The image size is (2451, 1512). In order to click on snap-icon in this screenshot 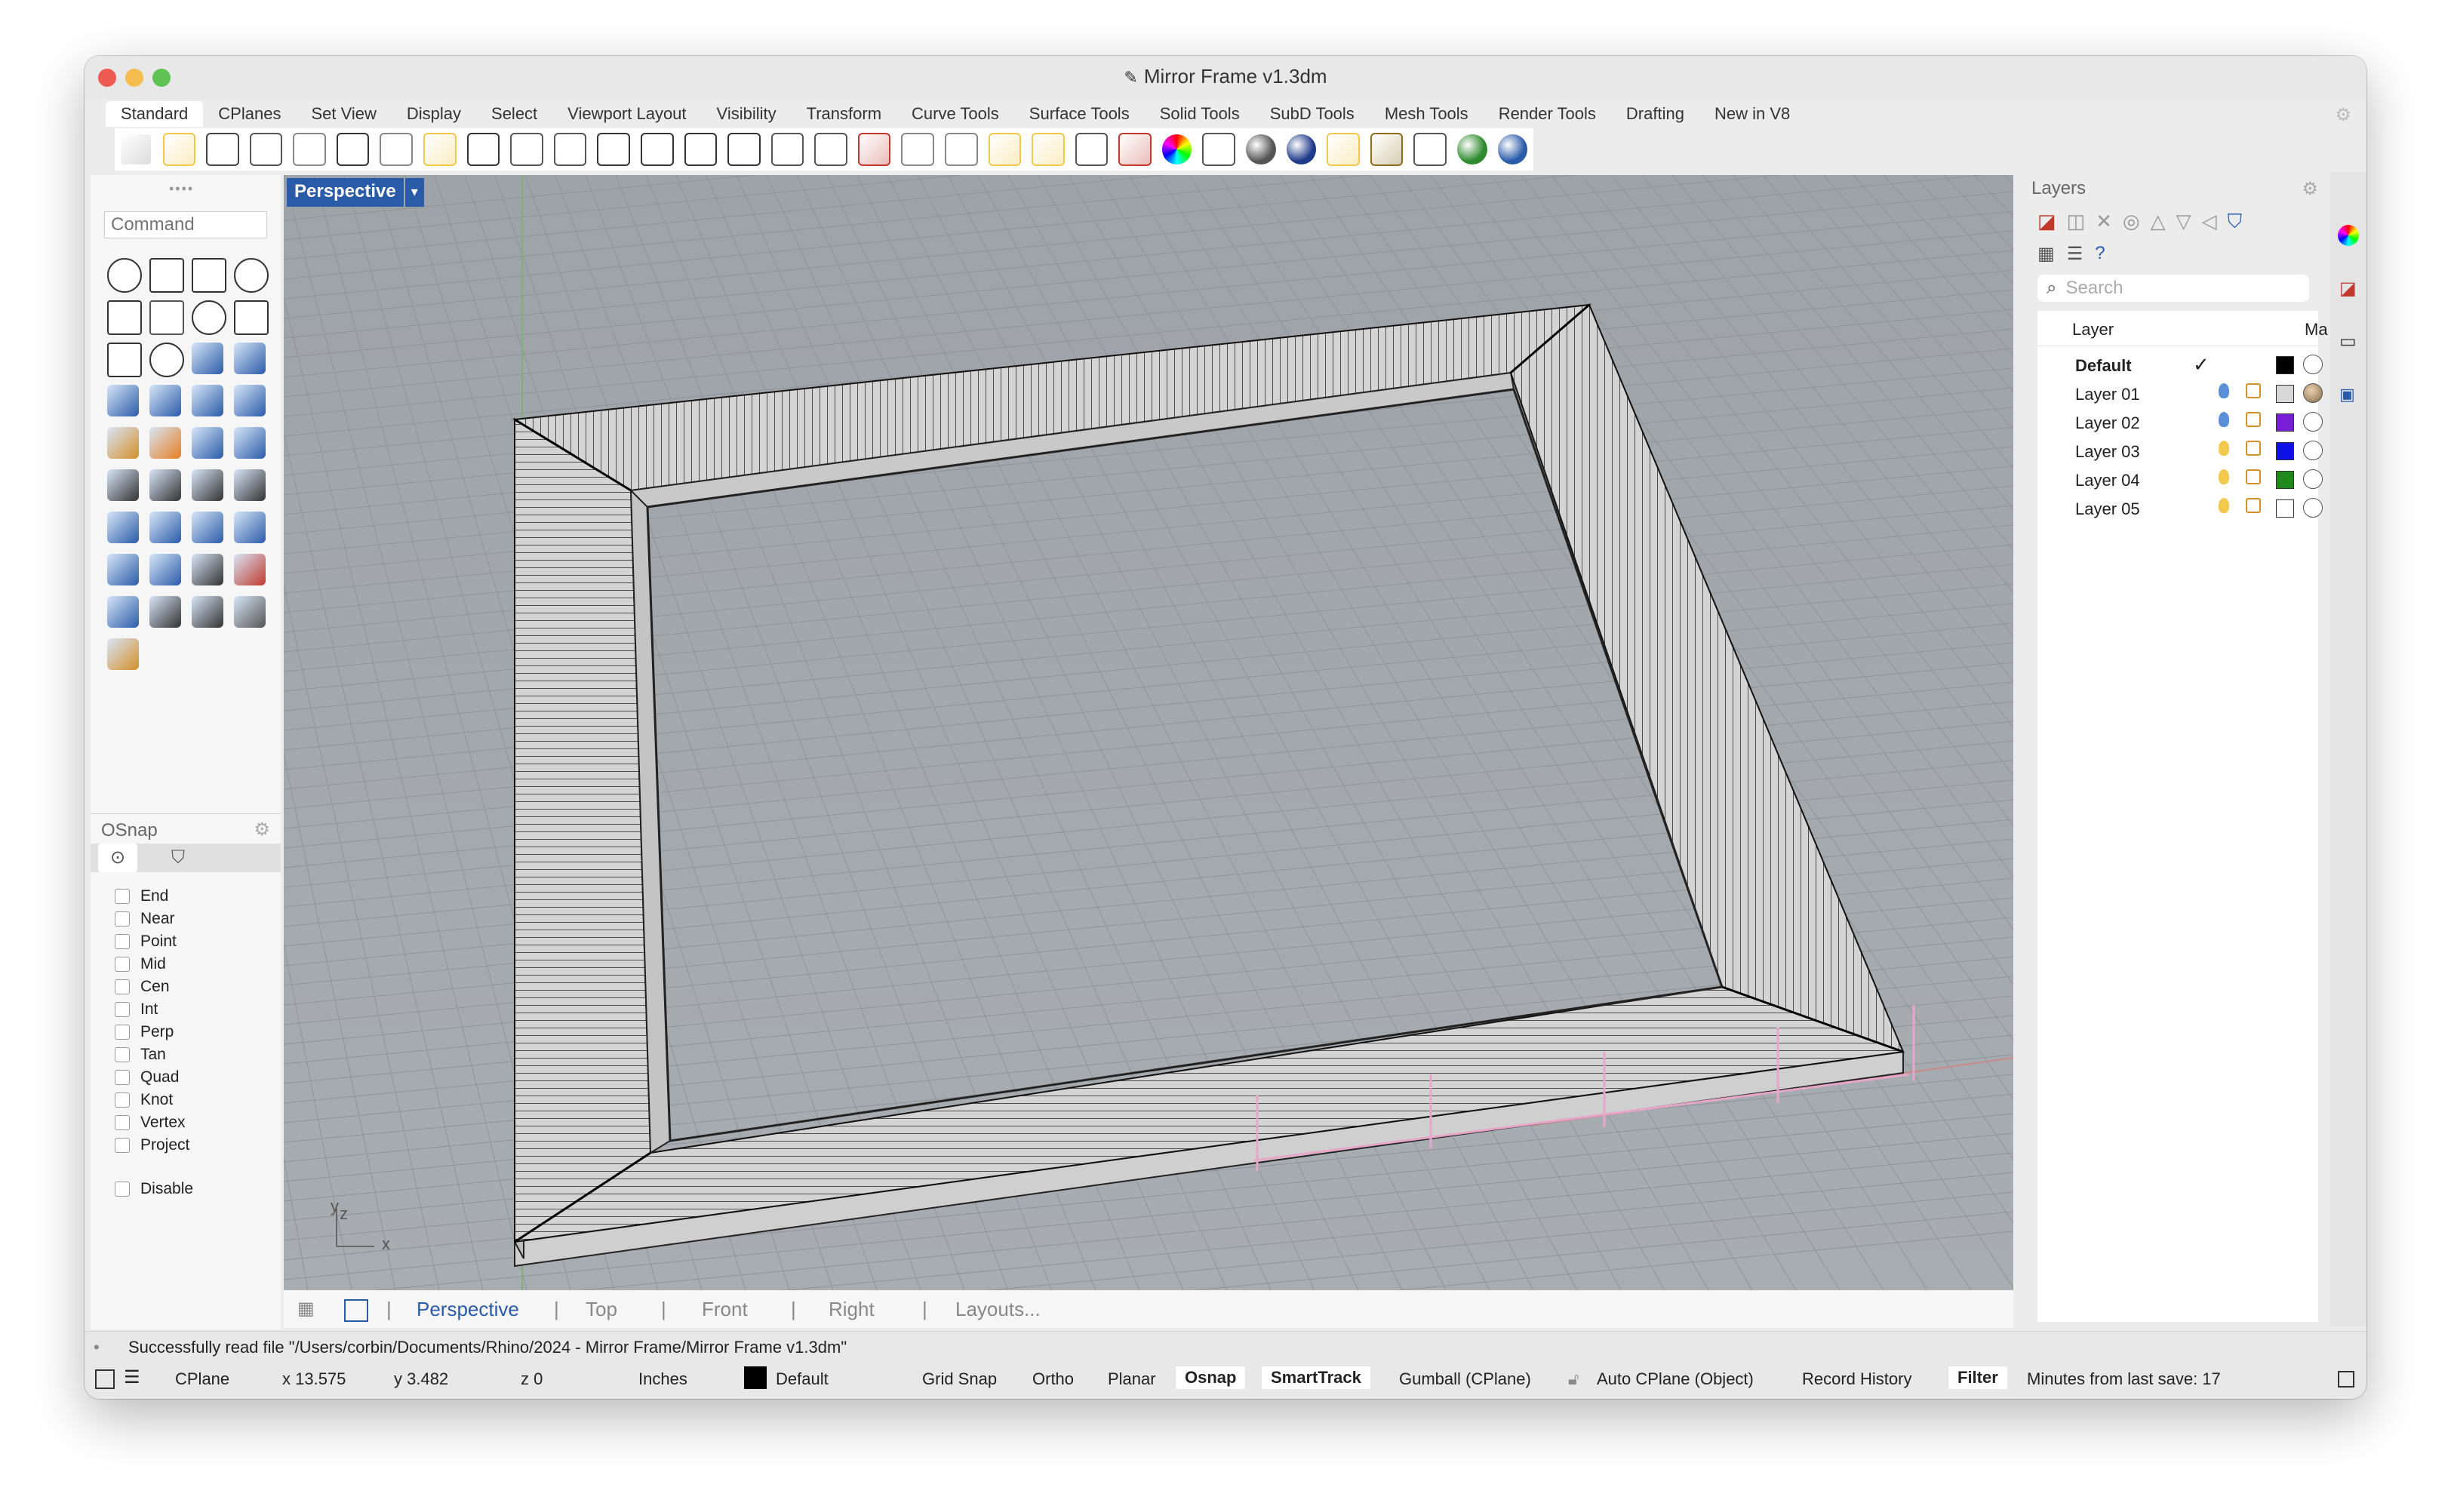, I will do `click(961, 149)`.